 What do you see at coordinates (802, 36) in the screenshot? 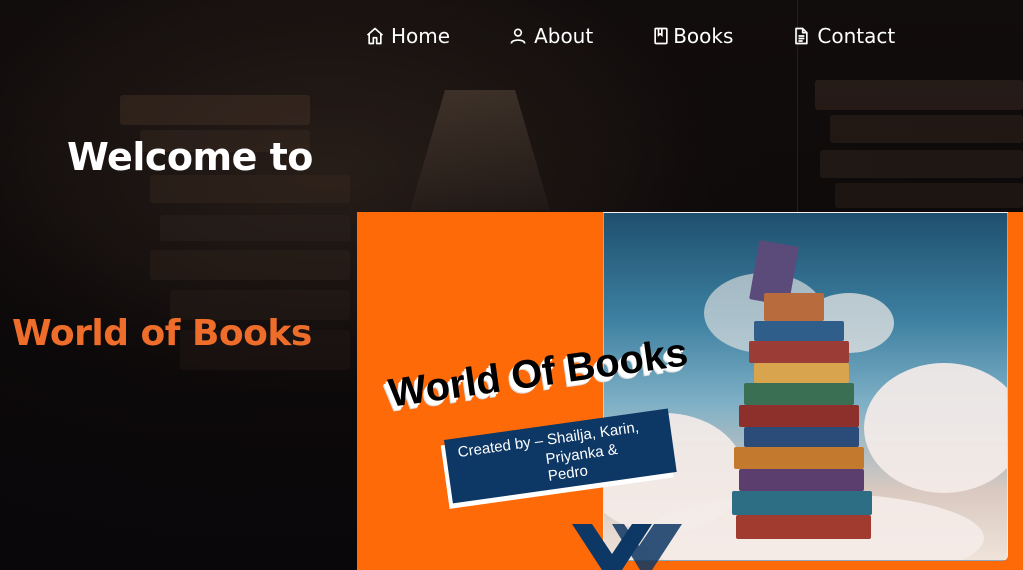
I see `document-icon` at bounding box center [802, 36].